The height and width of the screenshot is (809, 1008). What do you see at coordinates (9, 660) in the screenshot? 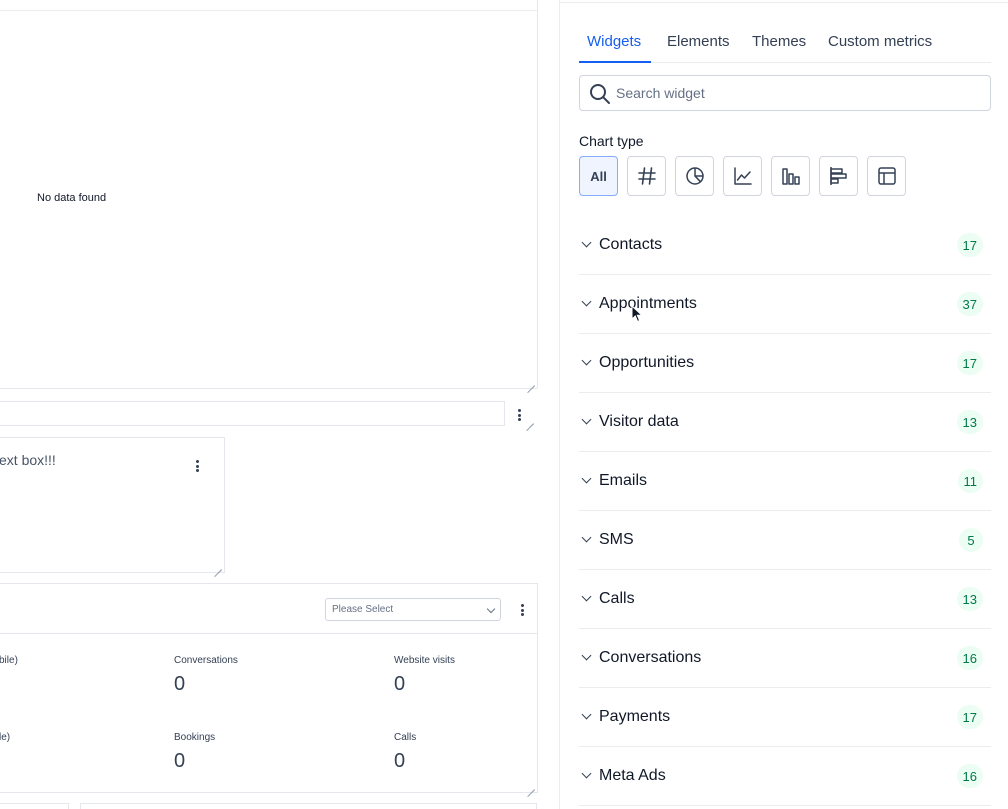
I see `stat-label: bile)` at bounding box center [9, 660].